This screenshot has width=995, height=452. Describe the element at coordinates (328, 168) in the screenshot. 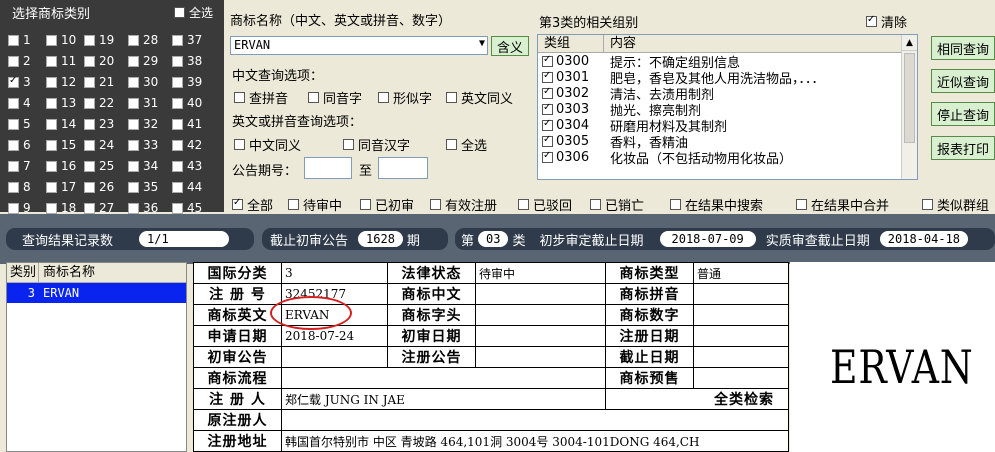

I see `issue-from-input` at that location.